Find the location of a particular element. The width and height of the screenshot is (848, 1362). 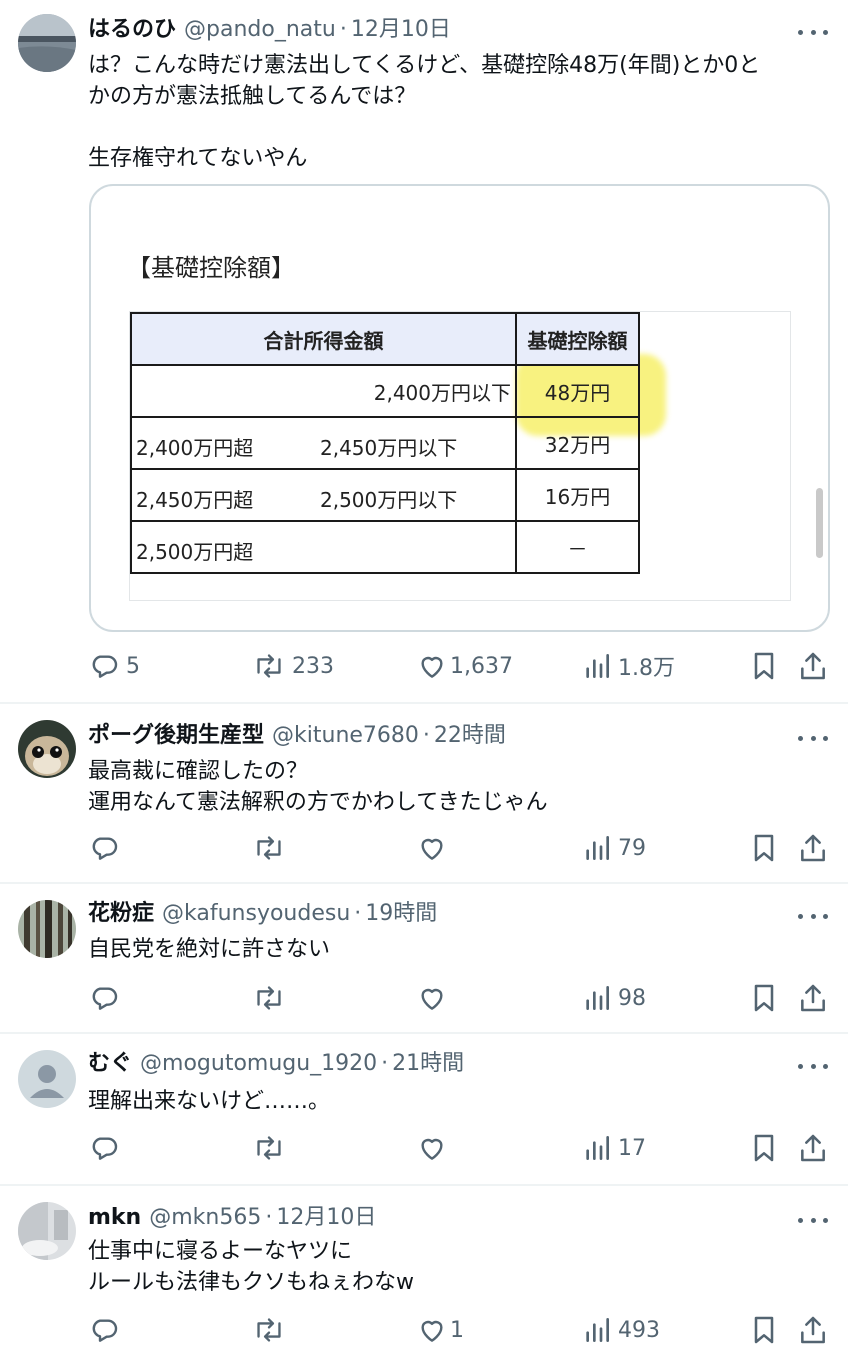

user-handle: @mkn565 is located at coordinates (205, 1218).